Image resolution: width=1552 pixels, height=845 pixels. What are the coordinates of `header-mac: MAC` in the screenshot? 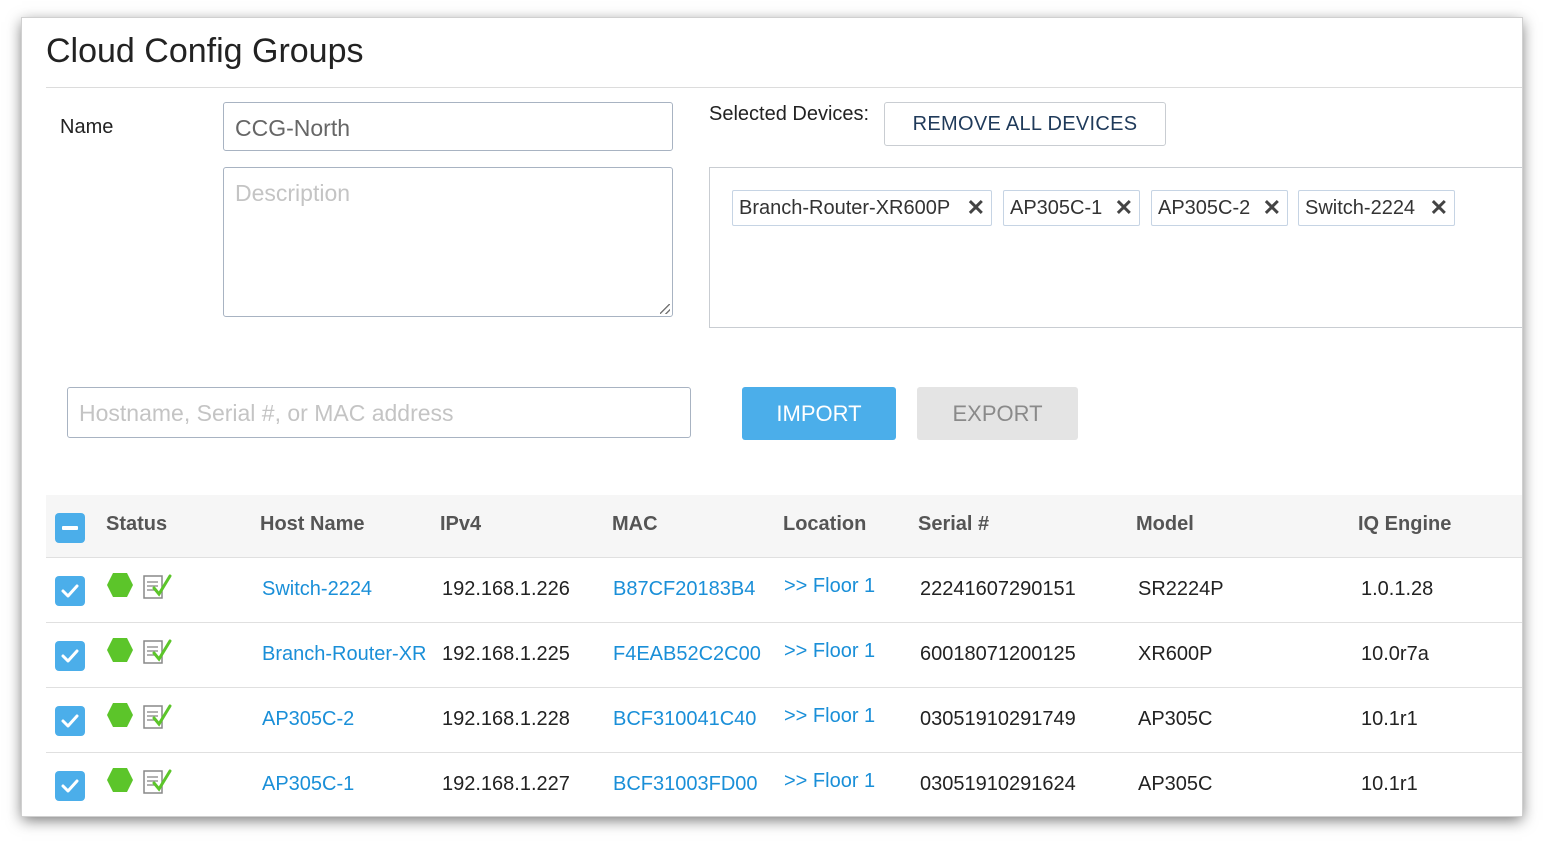 It's located at (635, 524).